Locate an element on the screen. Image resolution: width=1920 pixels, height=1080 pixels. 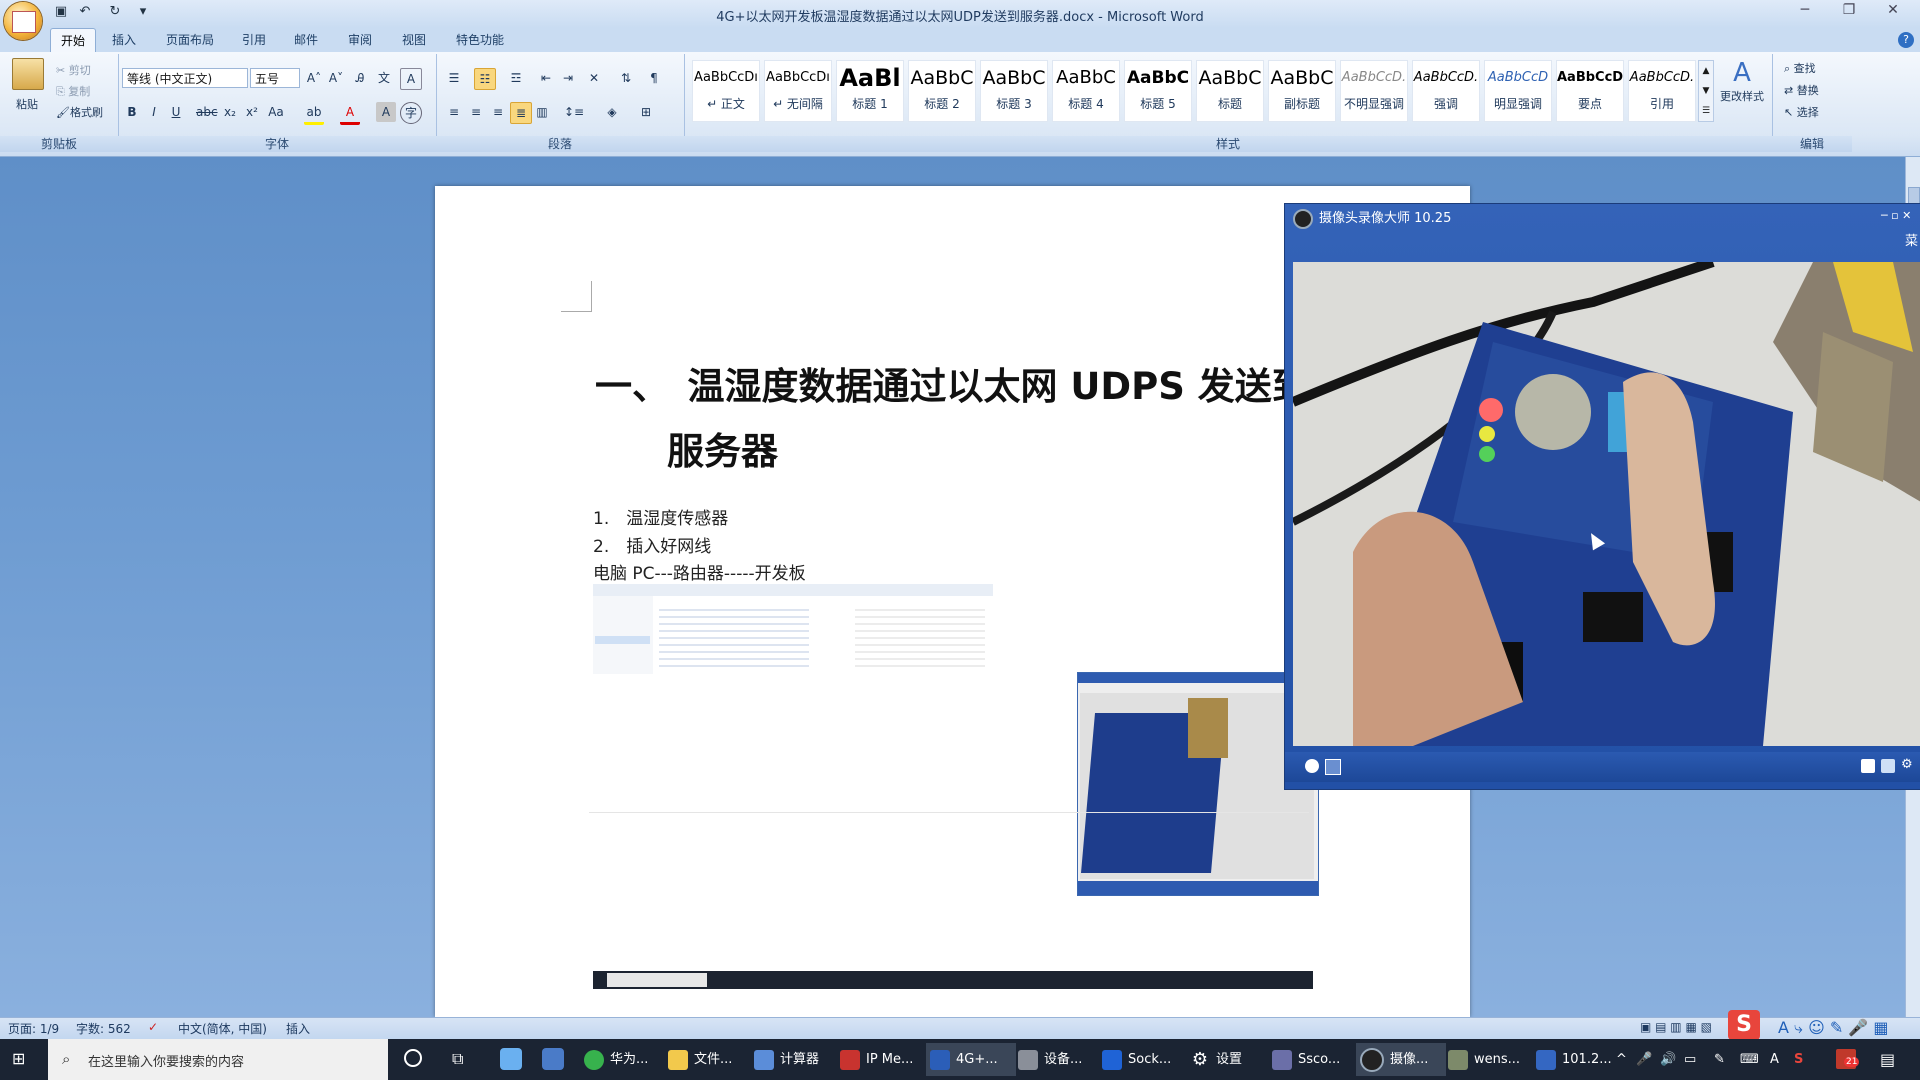
style-heading1: AaBl 标题 1 is located at coordinates (870, 91).